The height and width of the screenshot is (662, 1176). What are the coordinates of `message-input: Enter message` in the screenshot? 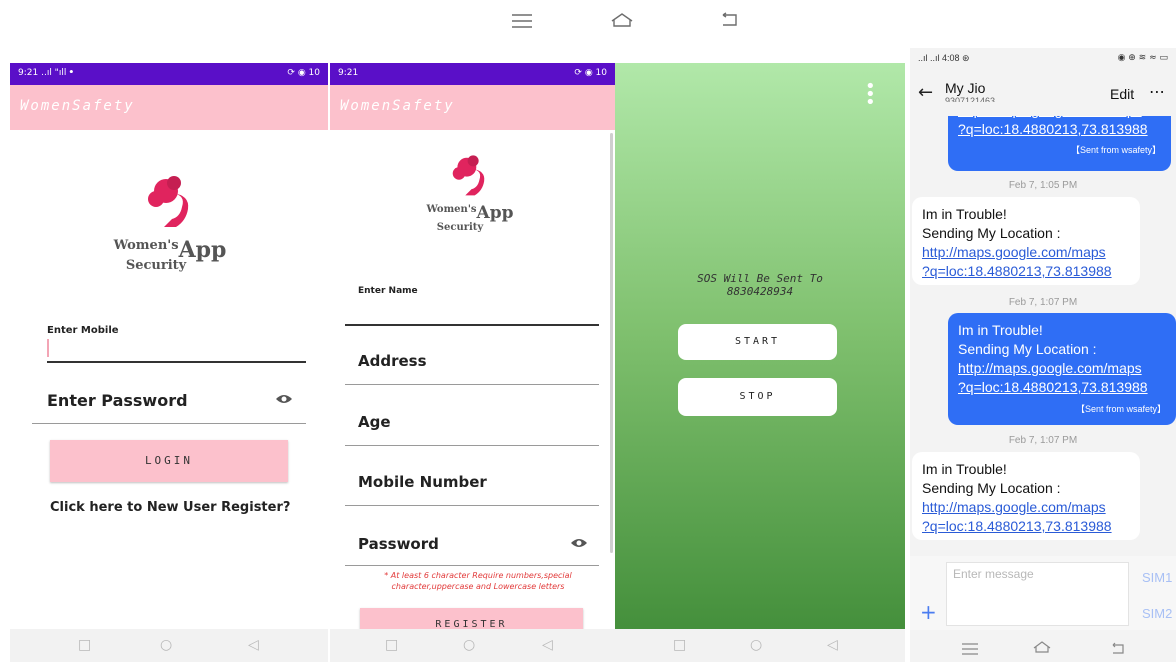 It's located at (1037, 594).